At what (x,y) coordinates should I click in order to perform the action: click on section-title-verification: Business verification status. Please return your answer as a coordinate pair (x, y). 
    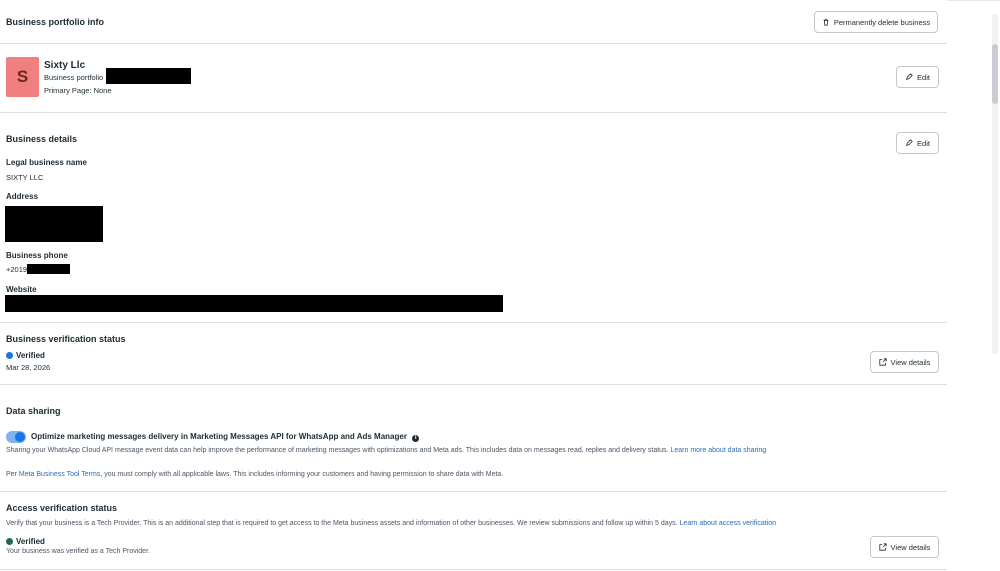
    Looking at the image, I should click on (66, 339).